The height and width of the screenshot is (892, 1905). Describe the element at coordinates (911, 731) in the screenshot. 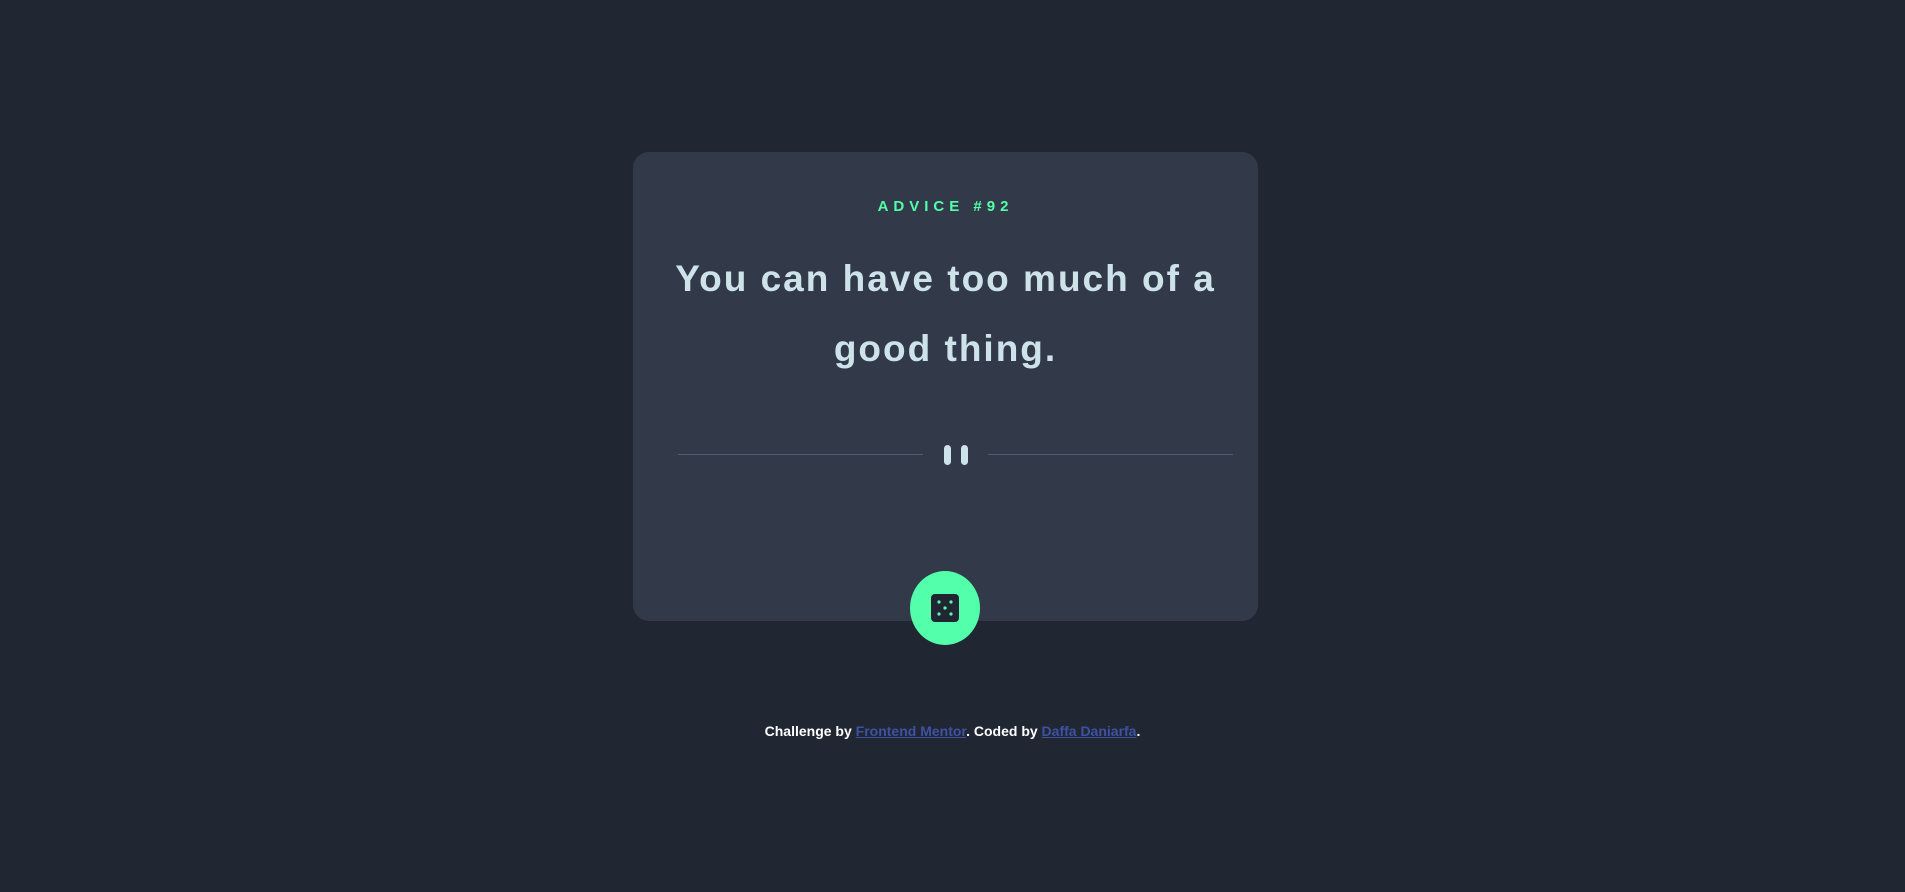

I see `frontend-mentor-link: Frontend Mentor` at that location.